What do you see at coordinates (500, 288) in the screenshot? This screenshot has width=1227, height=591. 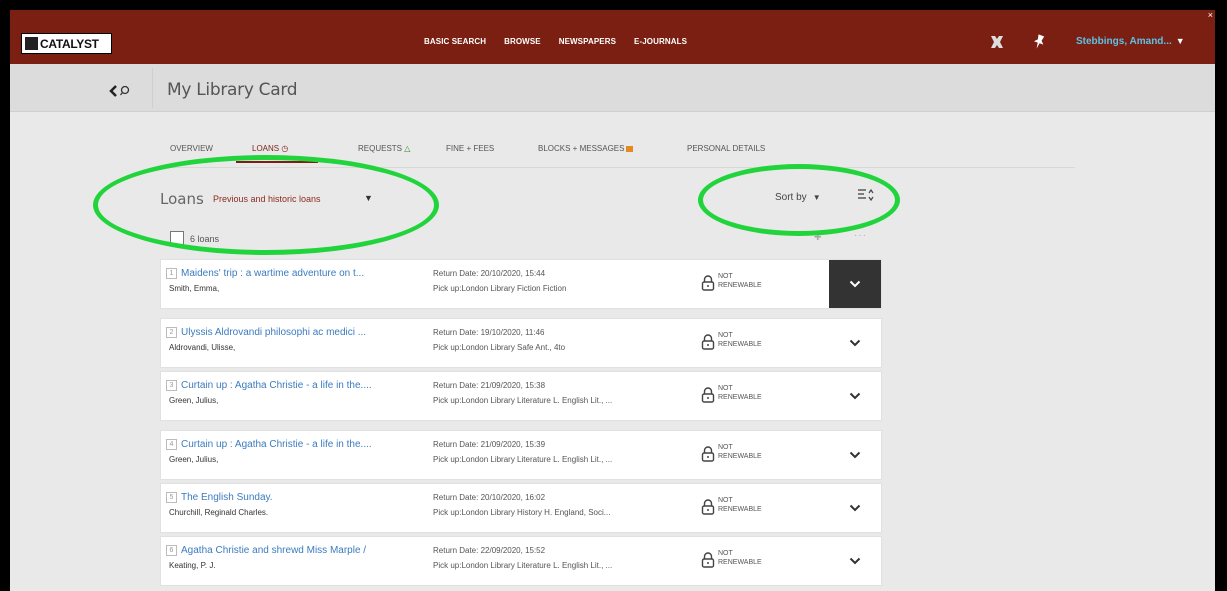 I see `pickup-location: Pick up:London Library Fiction Fiction` at bounding box center [500, 288].